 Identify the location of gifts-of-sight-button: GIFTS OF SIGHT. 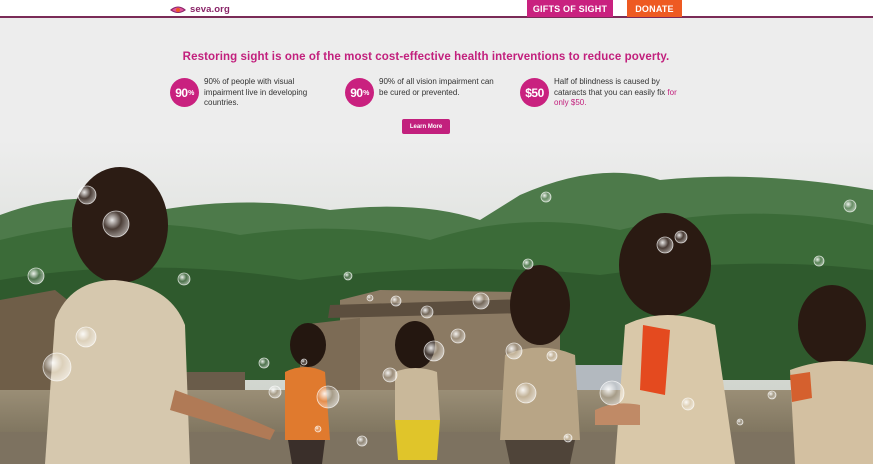
(570, 8).